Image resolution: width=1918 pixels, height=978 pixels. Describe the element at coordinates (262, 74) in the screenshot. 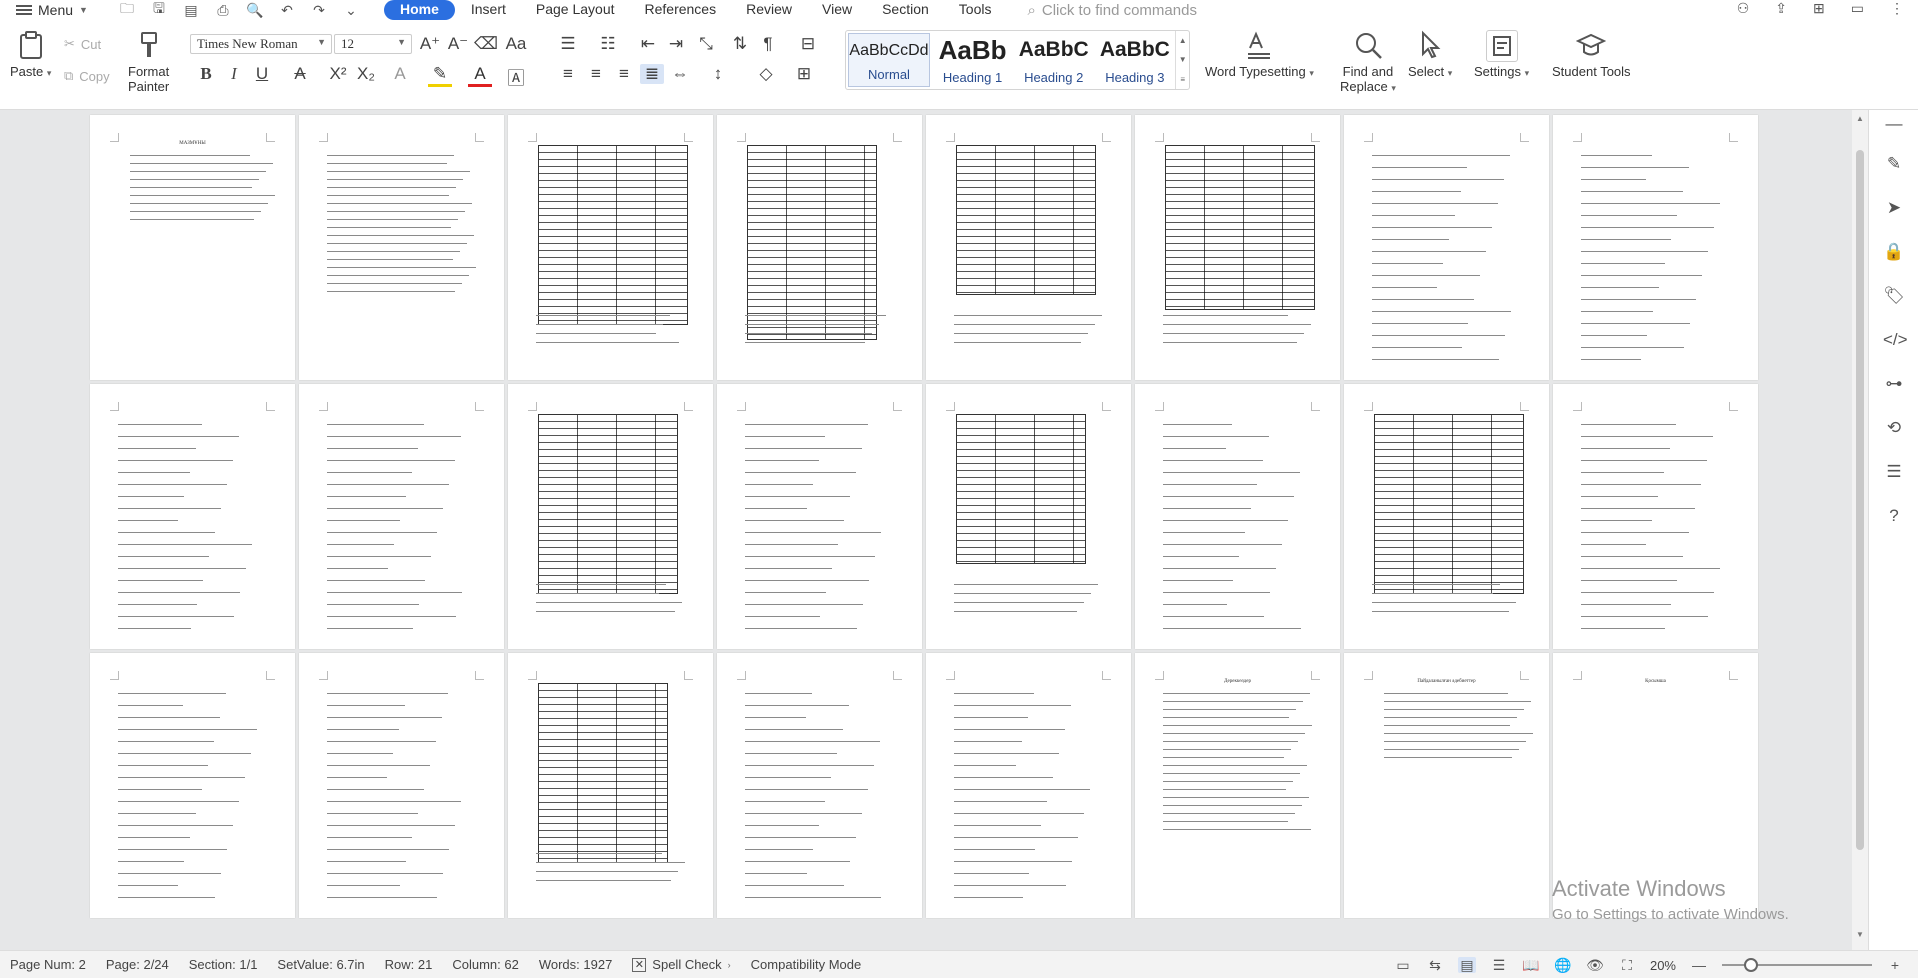

I see `underline-icon: U` at that location.